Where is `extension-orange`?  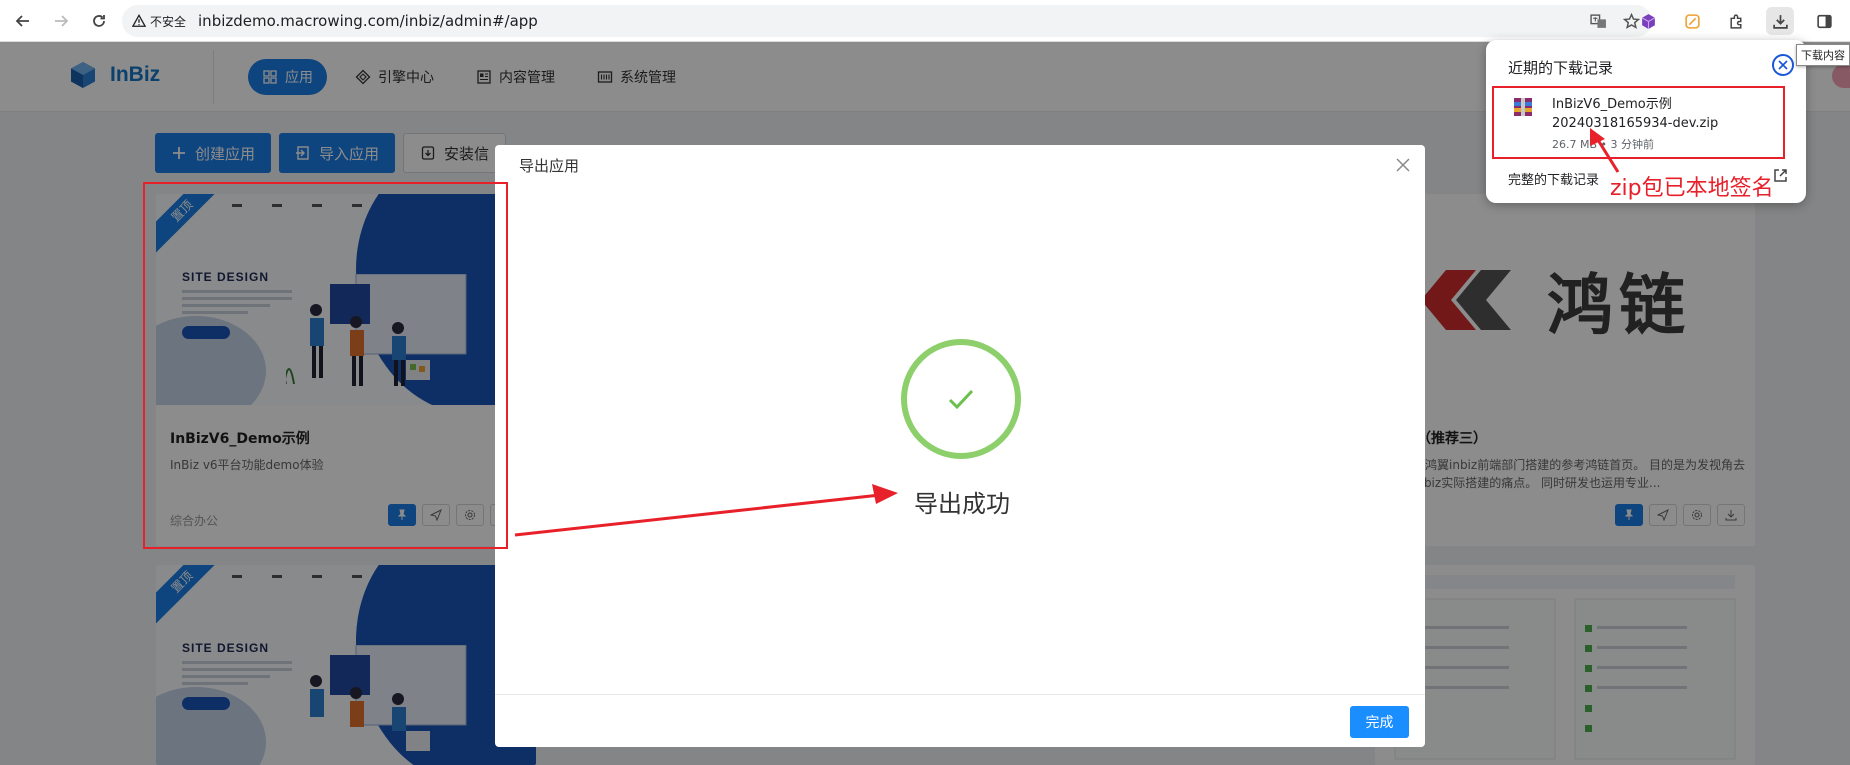 extension-orange is located at coordinates (1692, 21).